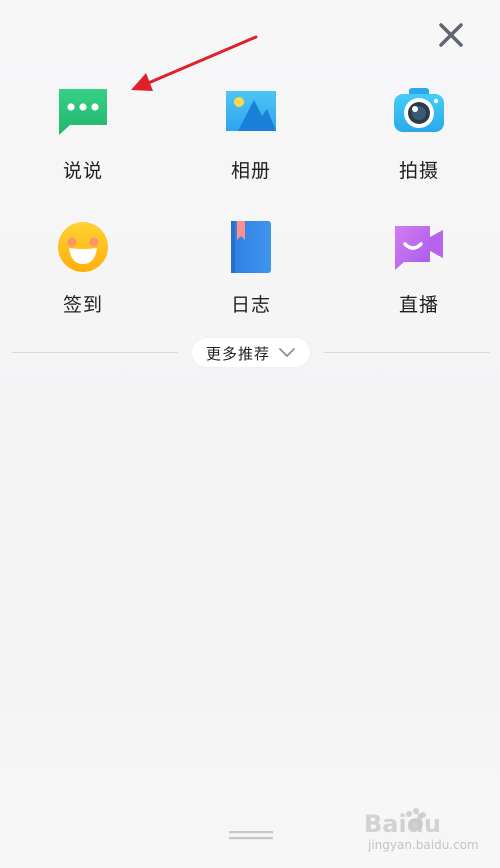  Describe the element at coordinates (416, 819) in the screenshot. I see `paw-icon` at that location.